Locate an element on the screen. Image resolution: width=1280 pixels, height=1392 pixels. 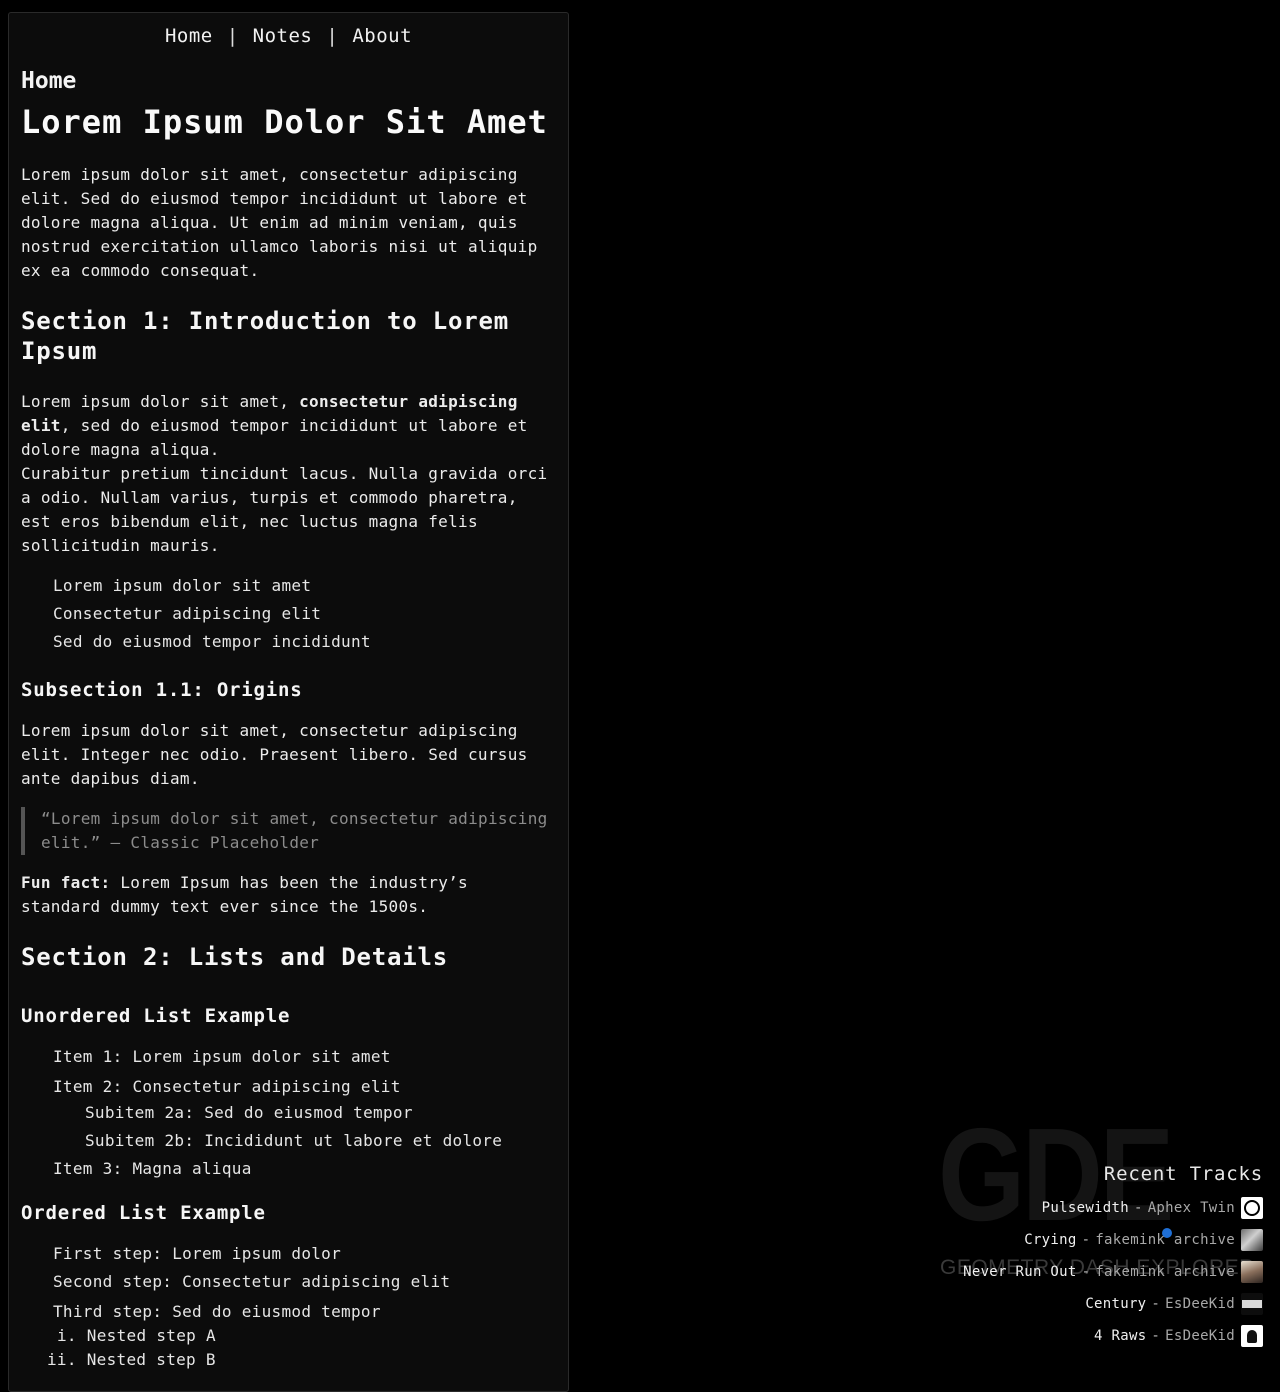
track-name: Crying is located at coordinates (1050, 1240).